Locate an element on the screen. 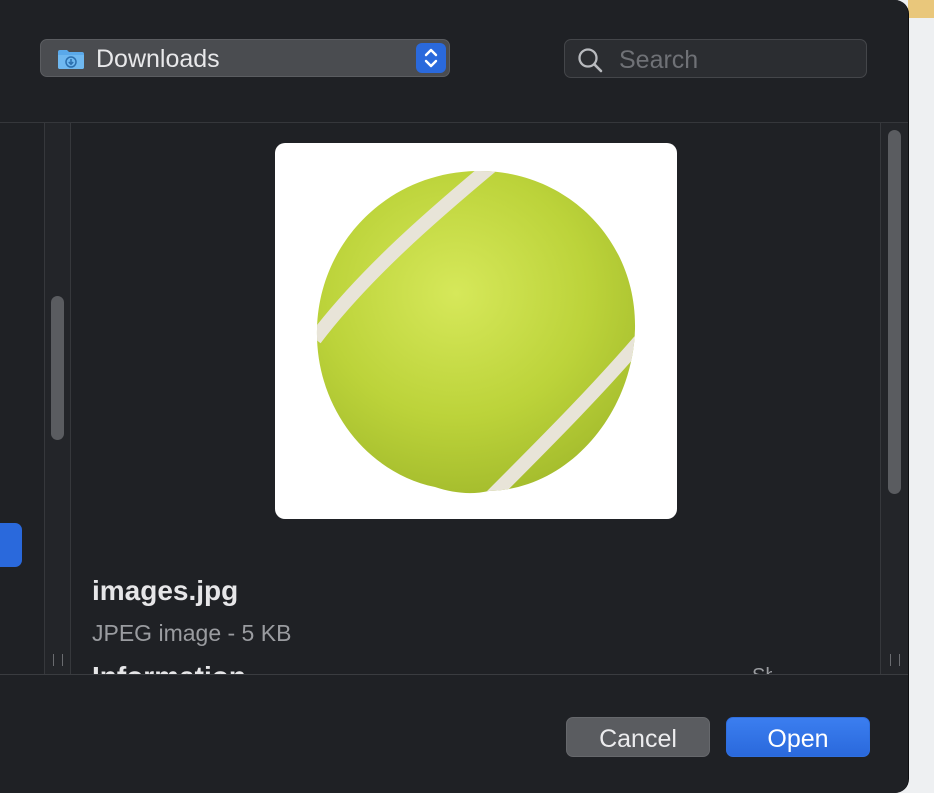 This screenshot has height=793, width=934. selected-file-row is located at coordinates (11, 545).